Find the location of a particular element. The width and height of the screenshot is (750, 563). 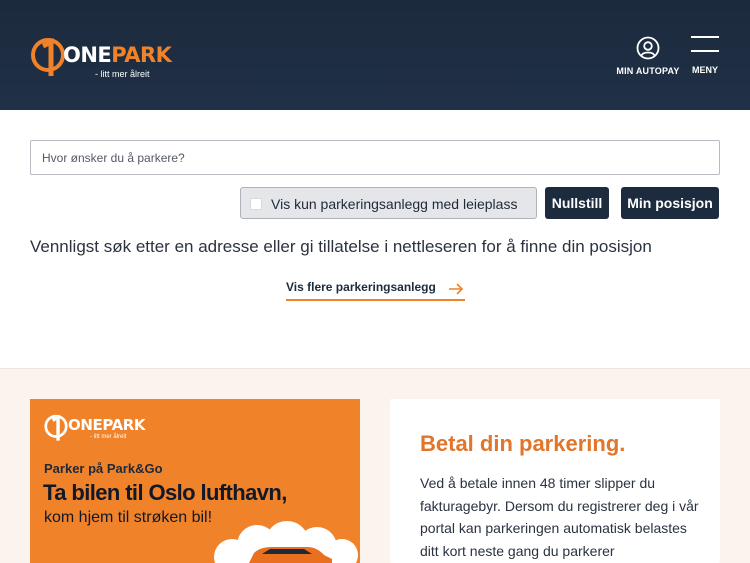

leieplass-filter-toggle: Vis kun parkeringsanlegg med leieplass is located at coordinates (388, 203).